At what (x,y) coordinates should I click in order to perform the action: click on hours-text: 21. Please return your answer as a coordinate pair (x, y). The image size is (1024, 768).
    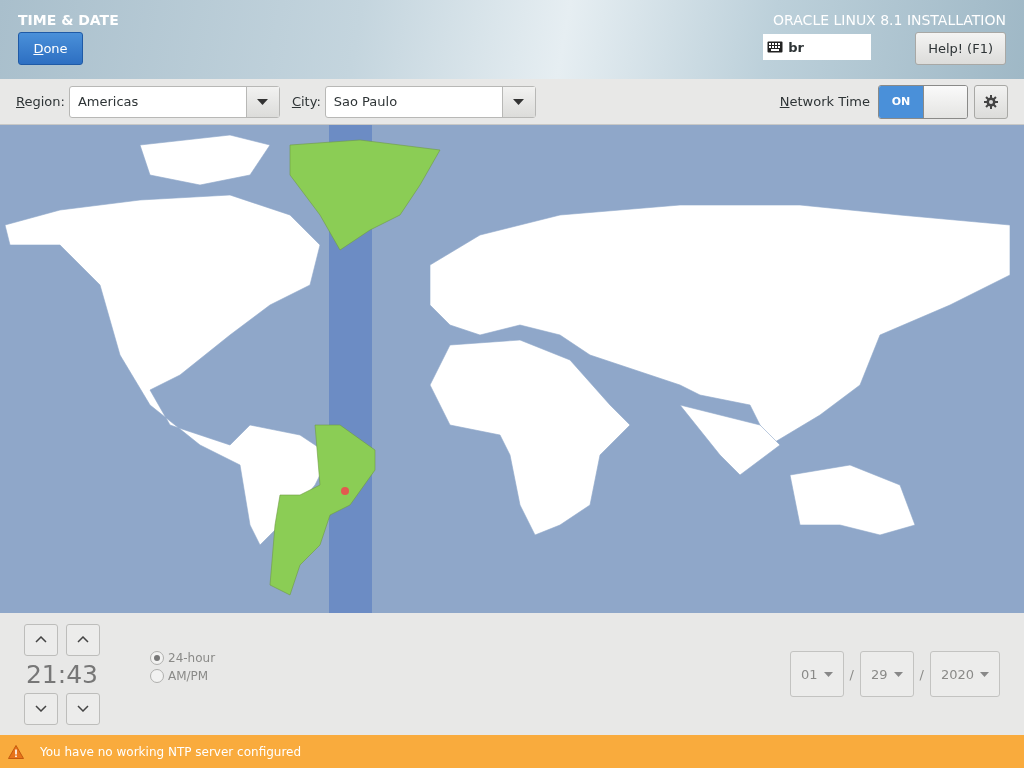
    Looking at the image, I should click on (41, 674).